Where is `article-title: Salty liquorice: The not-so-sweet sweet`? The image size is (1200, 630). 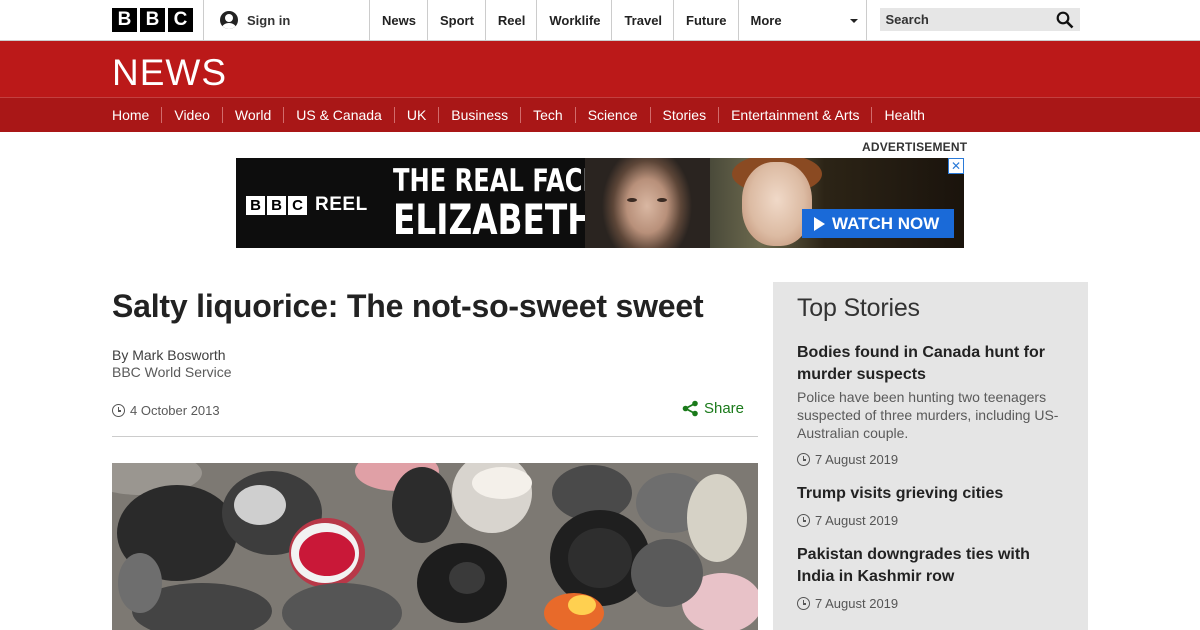 article-title: Salty liquorice: The not-so-sweet sweet is located at coordinates (408, 306).